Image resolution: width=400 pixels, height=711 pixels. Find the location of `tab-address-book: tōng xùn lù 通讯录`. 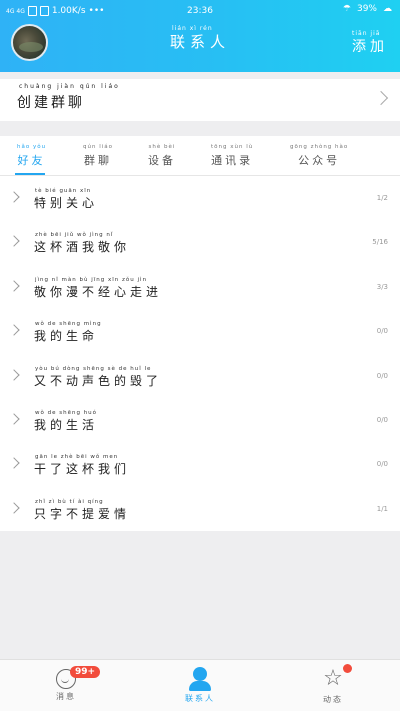

tab-address-book: tōng xùn lù 通讯录 is located at coordinates (232, 156).